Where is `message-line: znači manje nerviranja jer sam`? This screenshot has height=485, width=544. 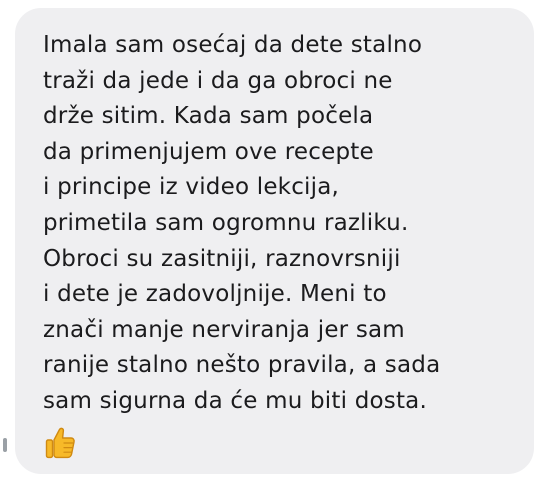 message-line: znači manje nerviranja jer sam is located at coordinates (224, 329).